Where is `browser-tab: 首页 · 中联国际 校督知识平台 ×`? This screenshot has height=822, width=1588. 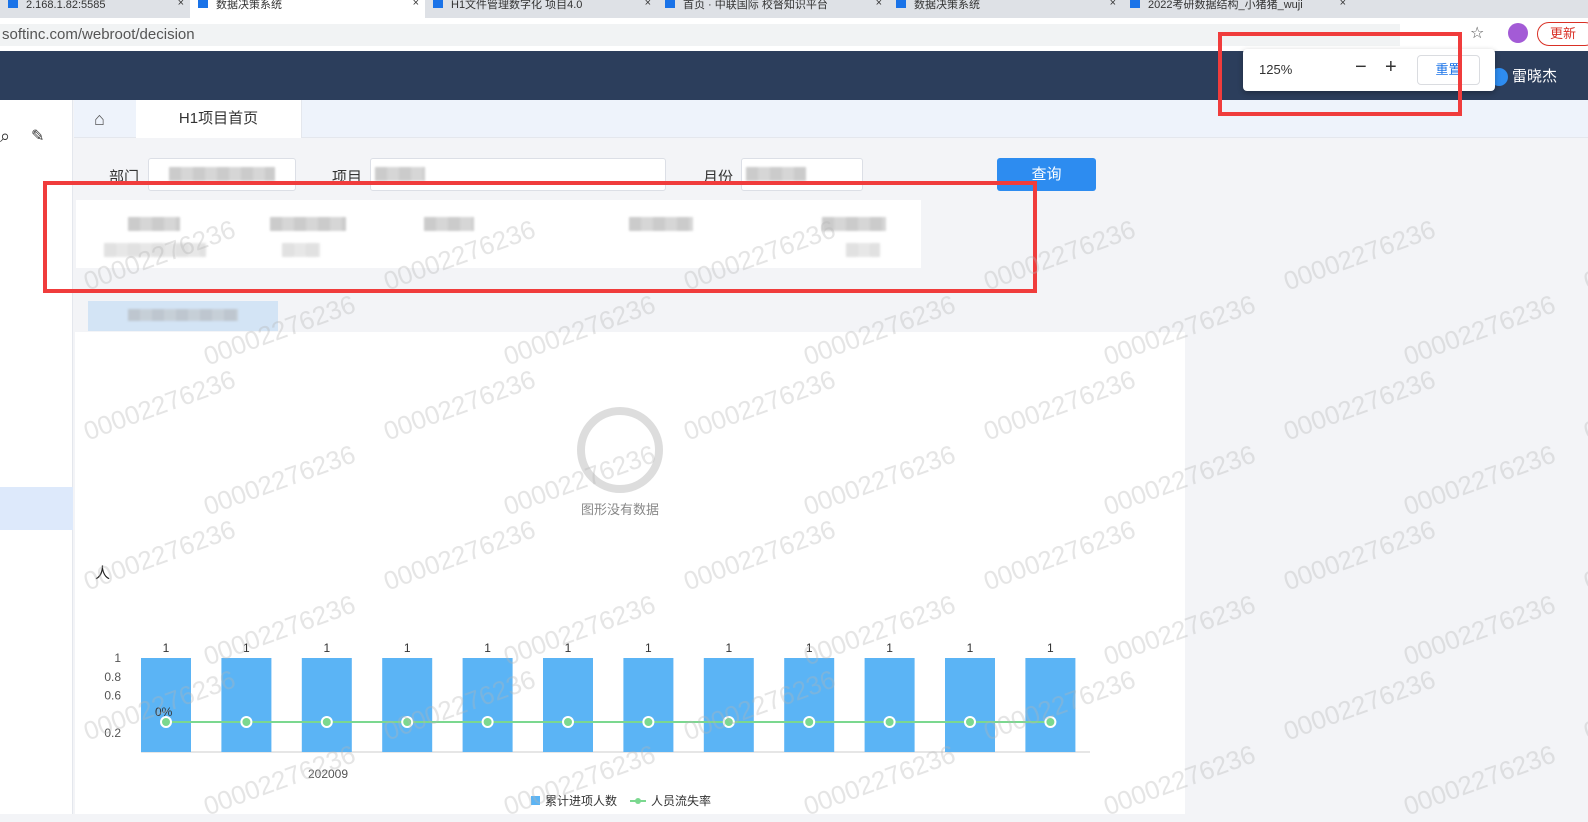
browser-tab: 首页 · 中联国际 校督知识平台 × is located at coordinates (772, 9).